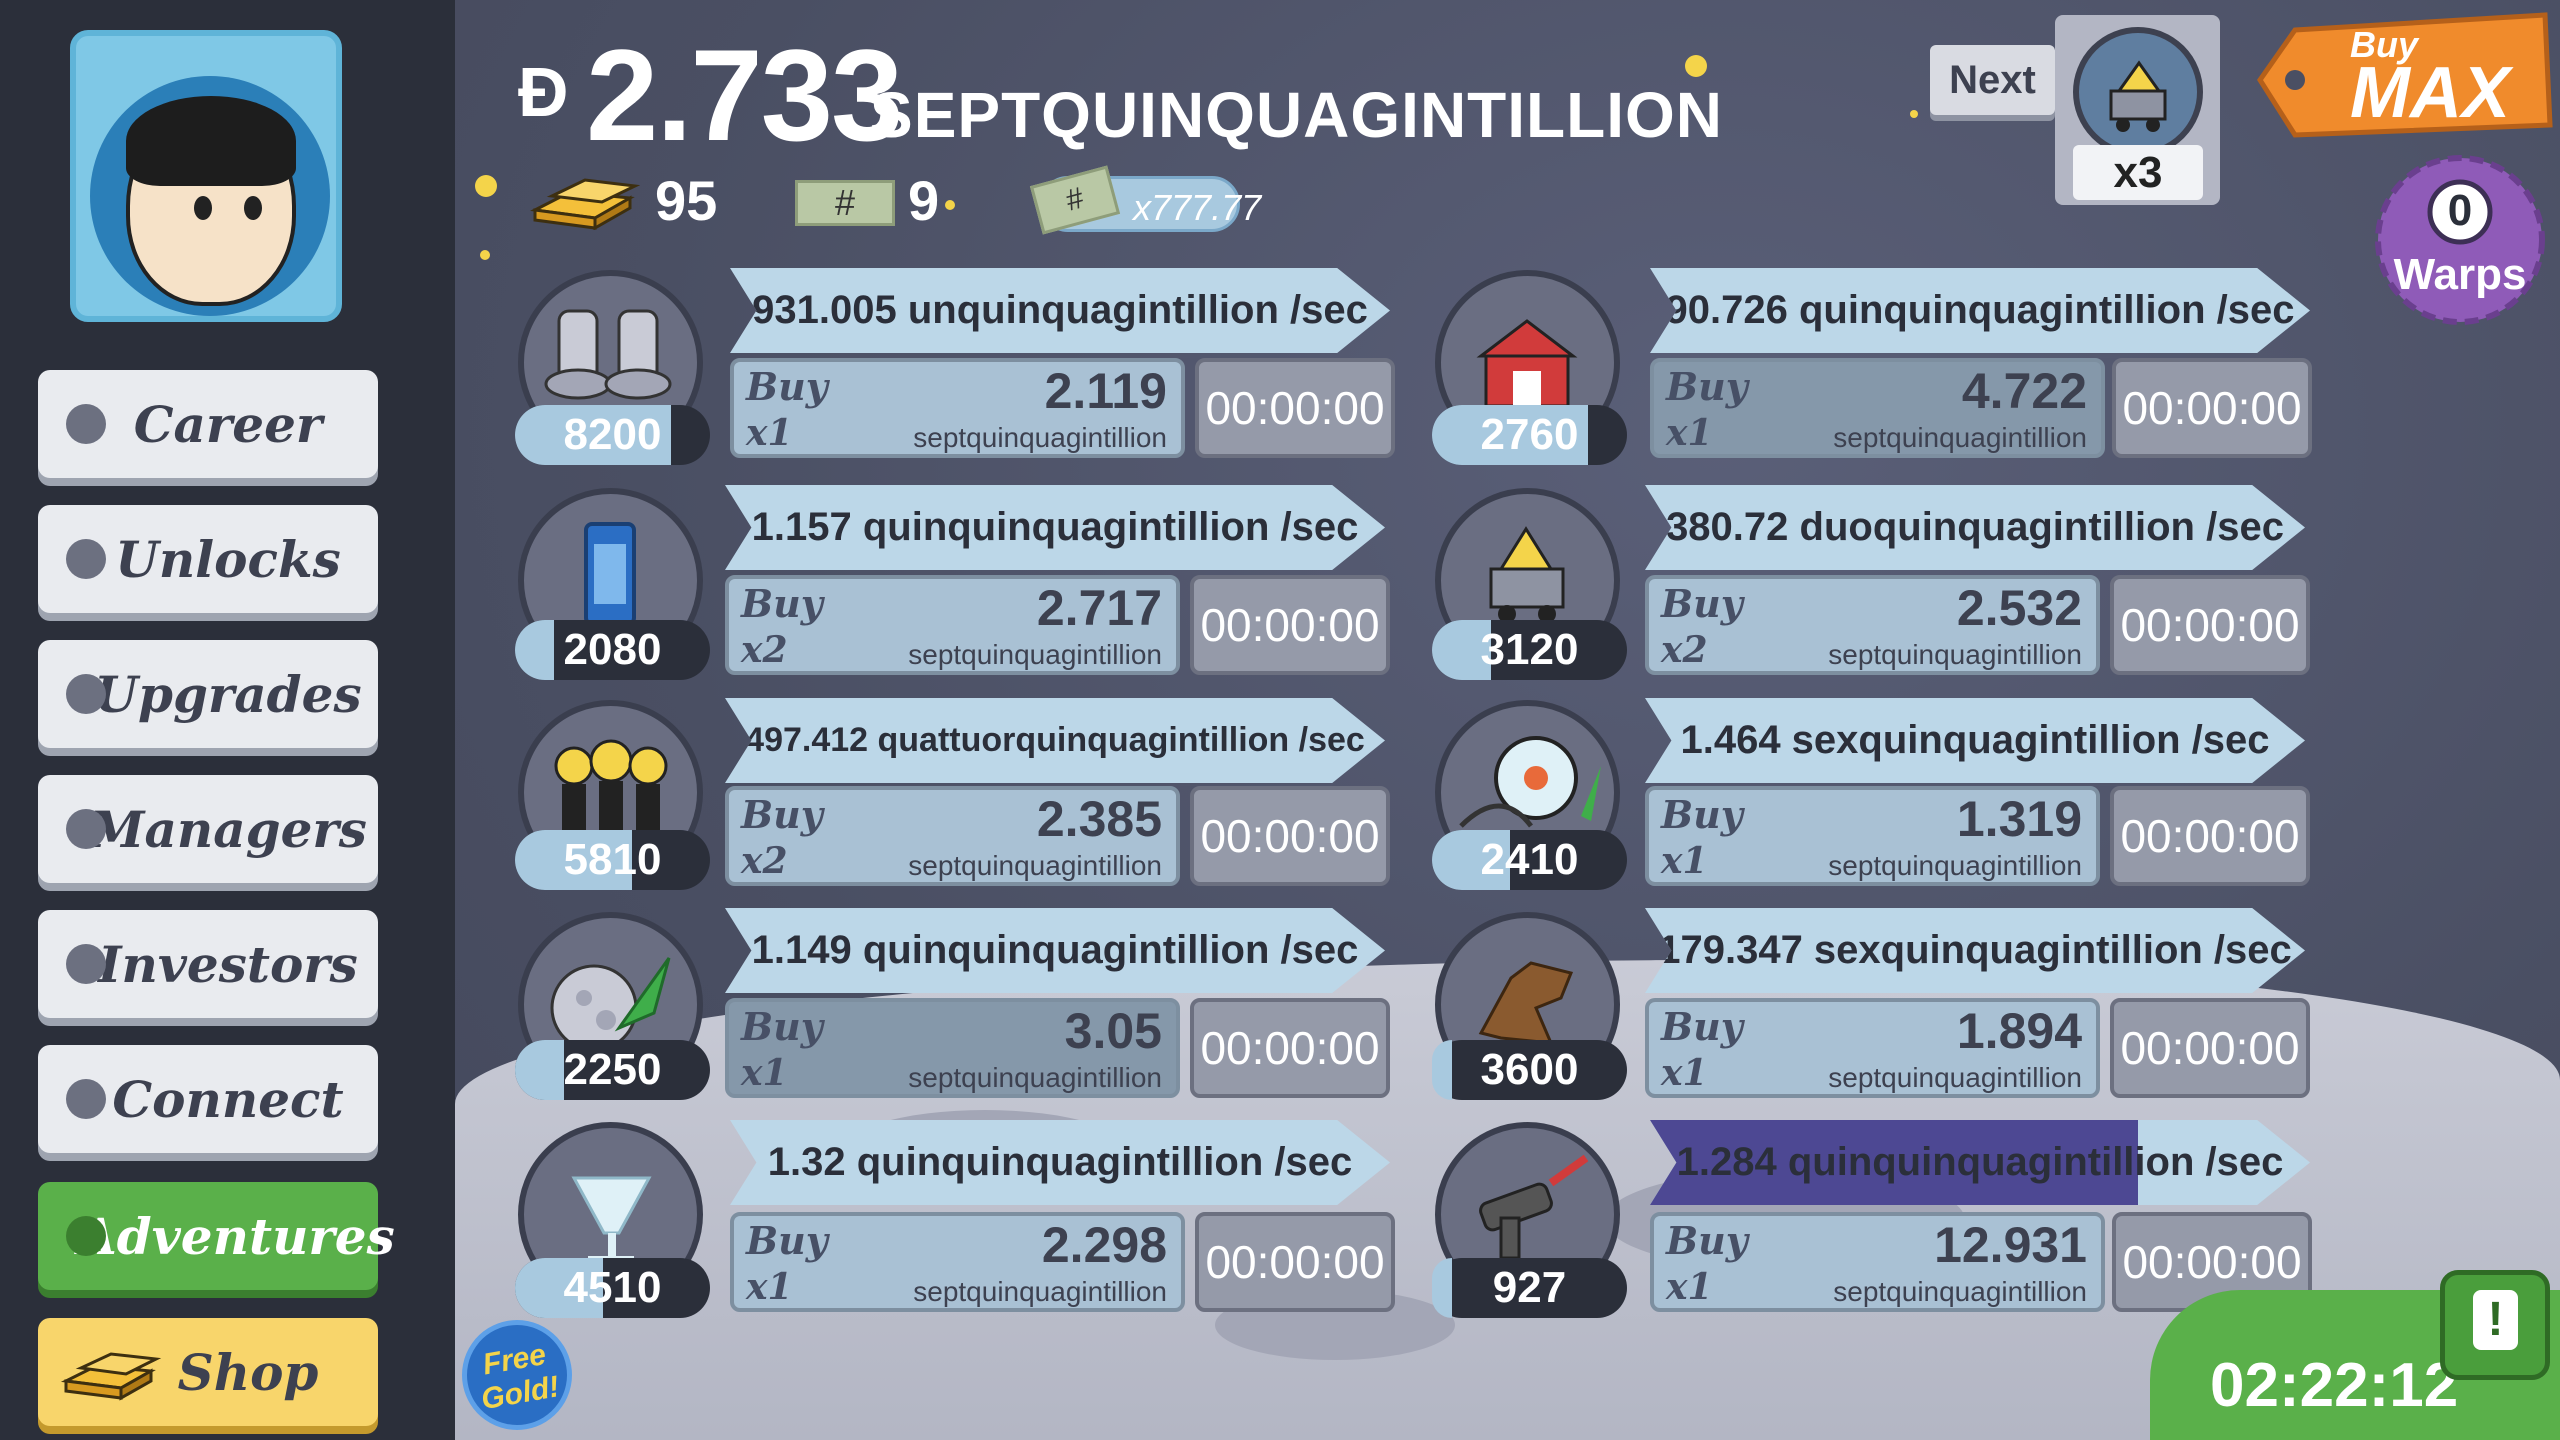 The image size is (2560, 1440). I want to click on warps-badge: 0 Warps, so click(2460, 240).